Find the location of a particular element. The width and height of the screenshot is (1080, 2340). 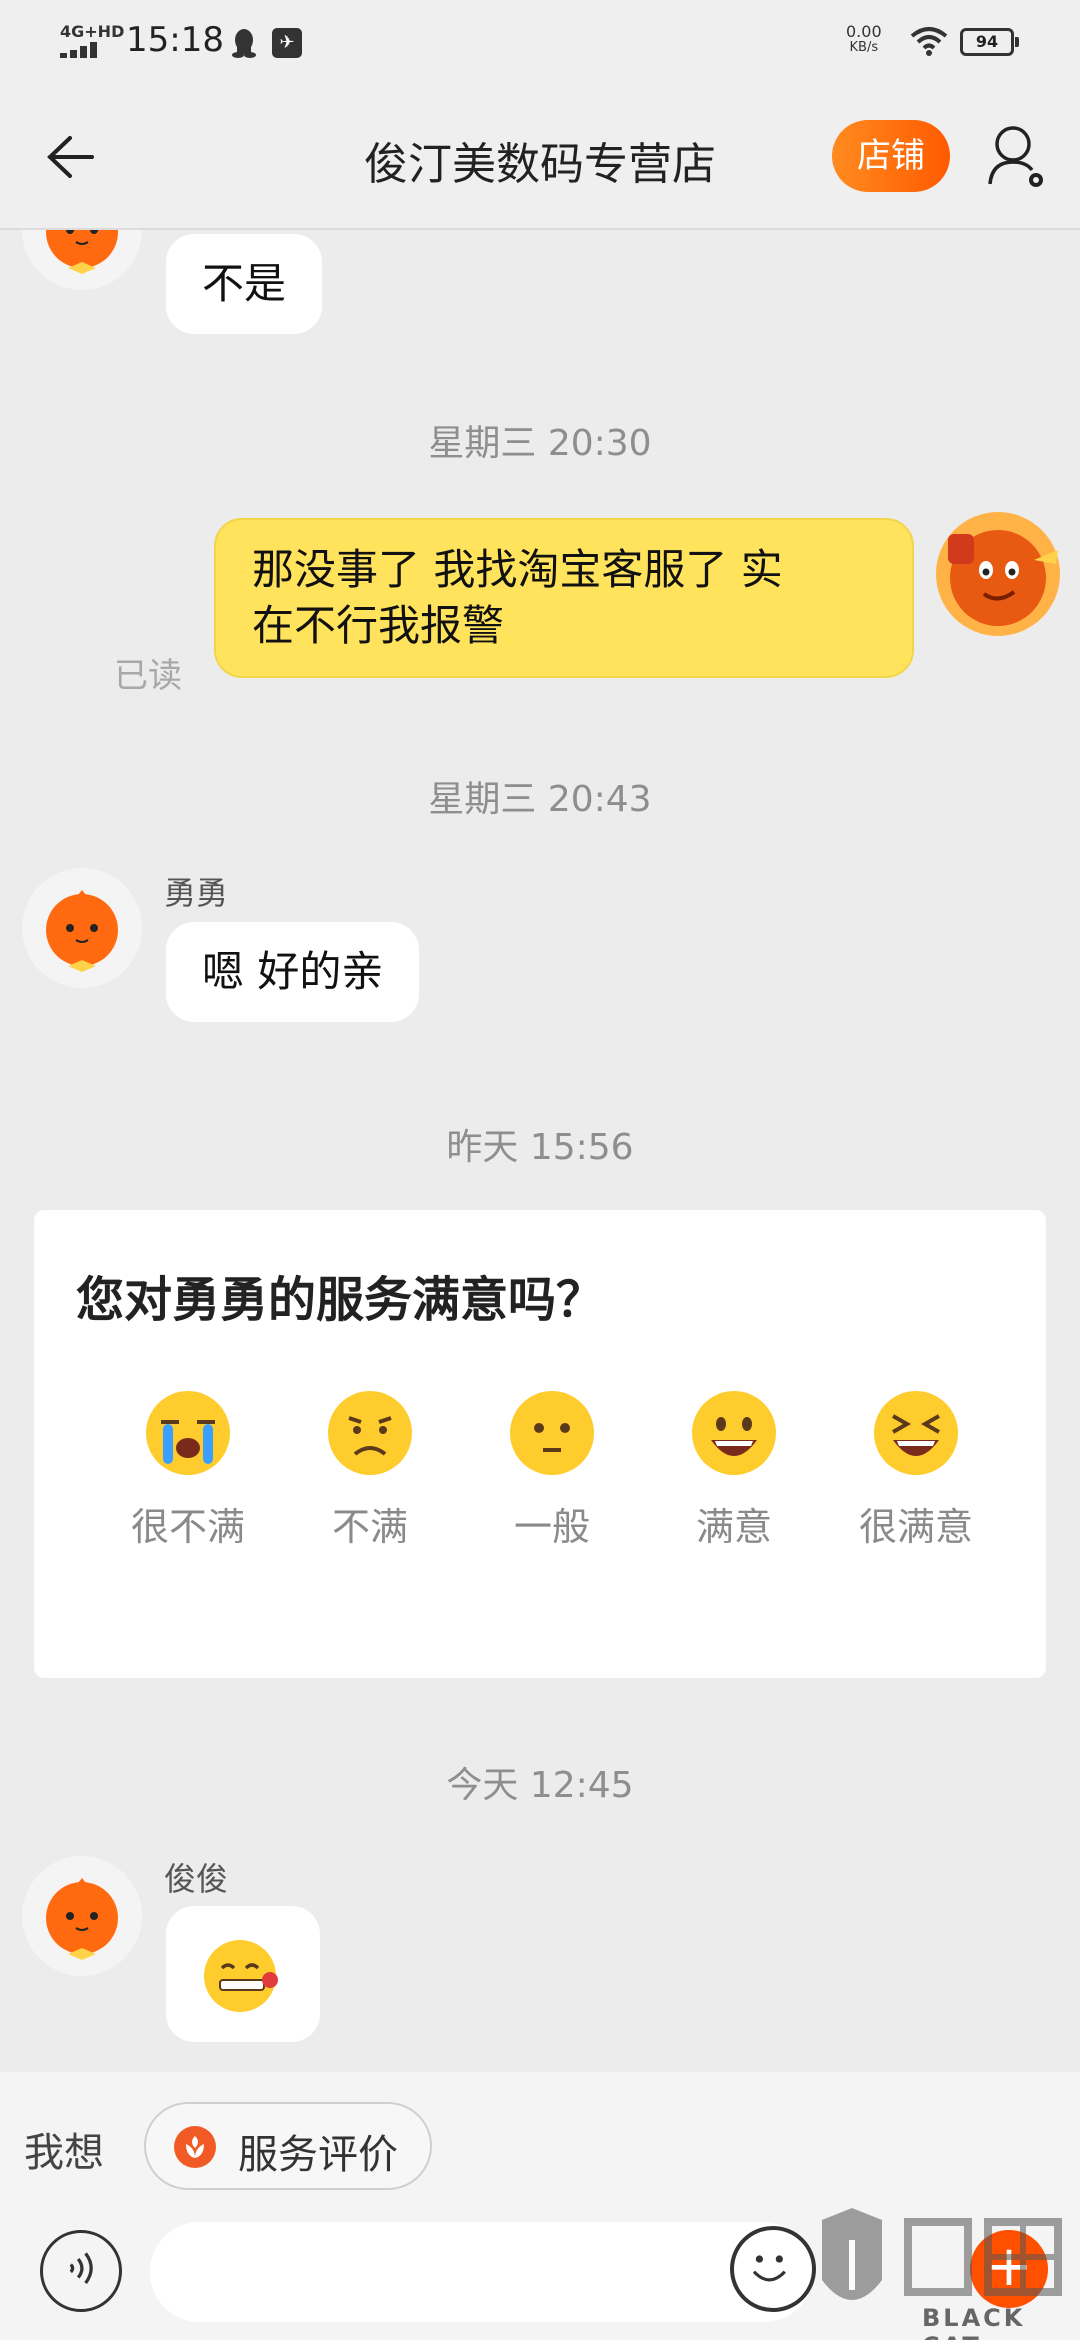

flower-icon is located at coordinates (195, 2147).